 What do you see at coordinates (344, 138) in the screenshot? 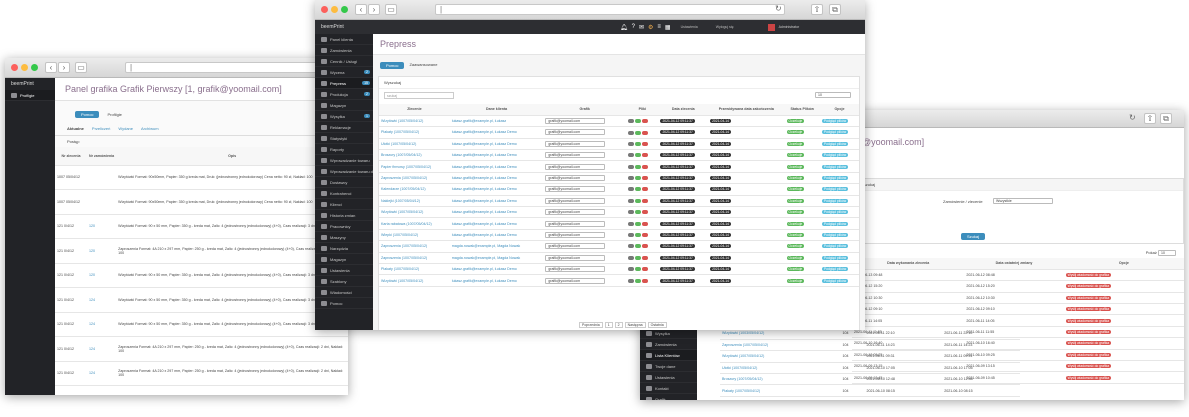
I see `sidebar-item: Statystyki` at bounding box center [344, 138].